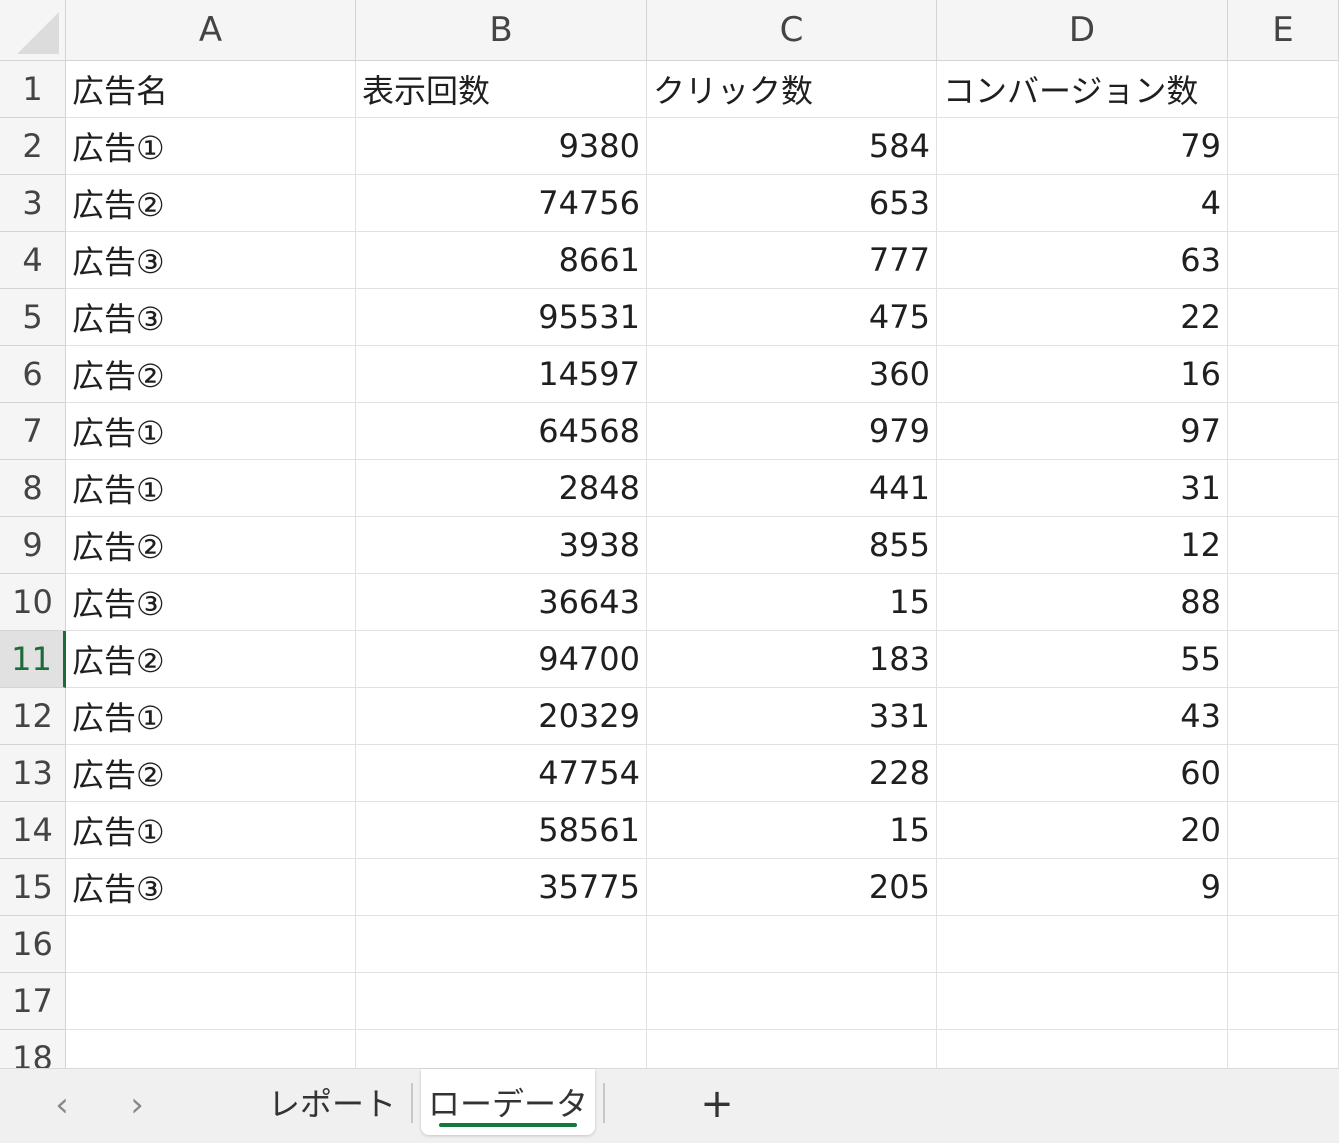 The image size is (1339, 1143). I want to click on cell-a8: 広告①, so click(211, 488).